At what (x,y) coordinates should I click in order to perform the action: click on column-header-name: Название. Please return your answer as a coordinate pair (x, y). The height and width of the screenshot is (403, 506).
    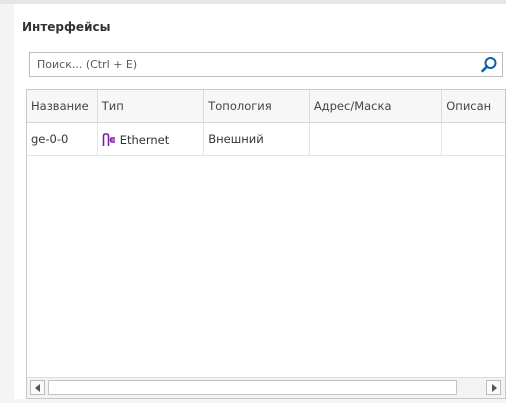
    Looking at the image, I should click on (62, 106).